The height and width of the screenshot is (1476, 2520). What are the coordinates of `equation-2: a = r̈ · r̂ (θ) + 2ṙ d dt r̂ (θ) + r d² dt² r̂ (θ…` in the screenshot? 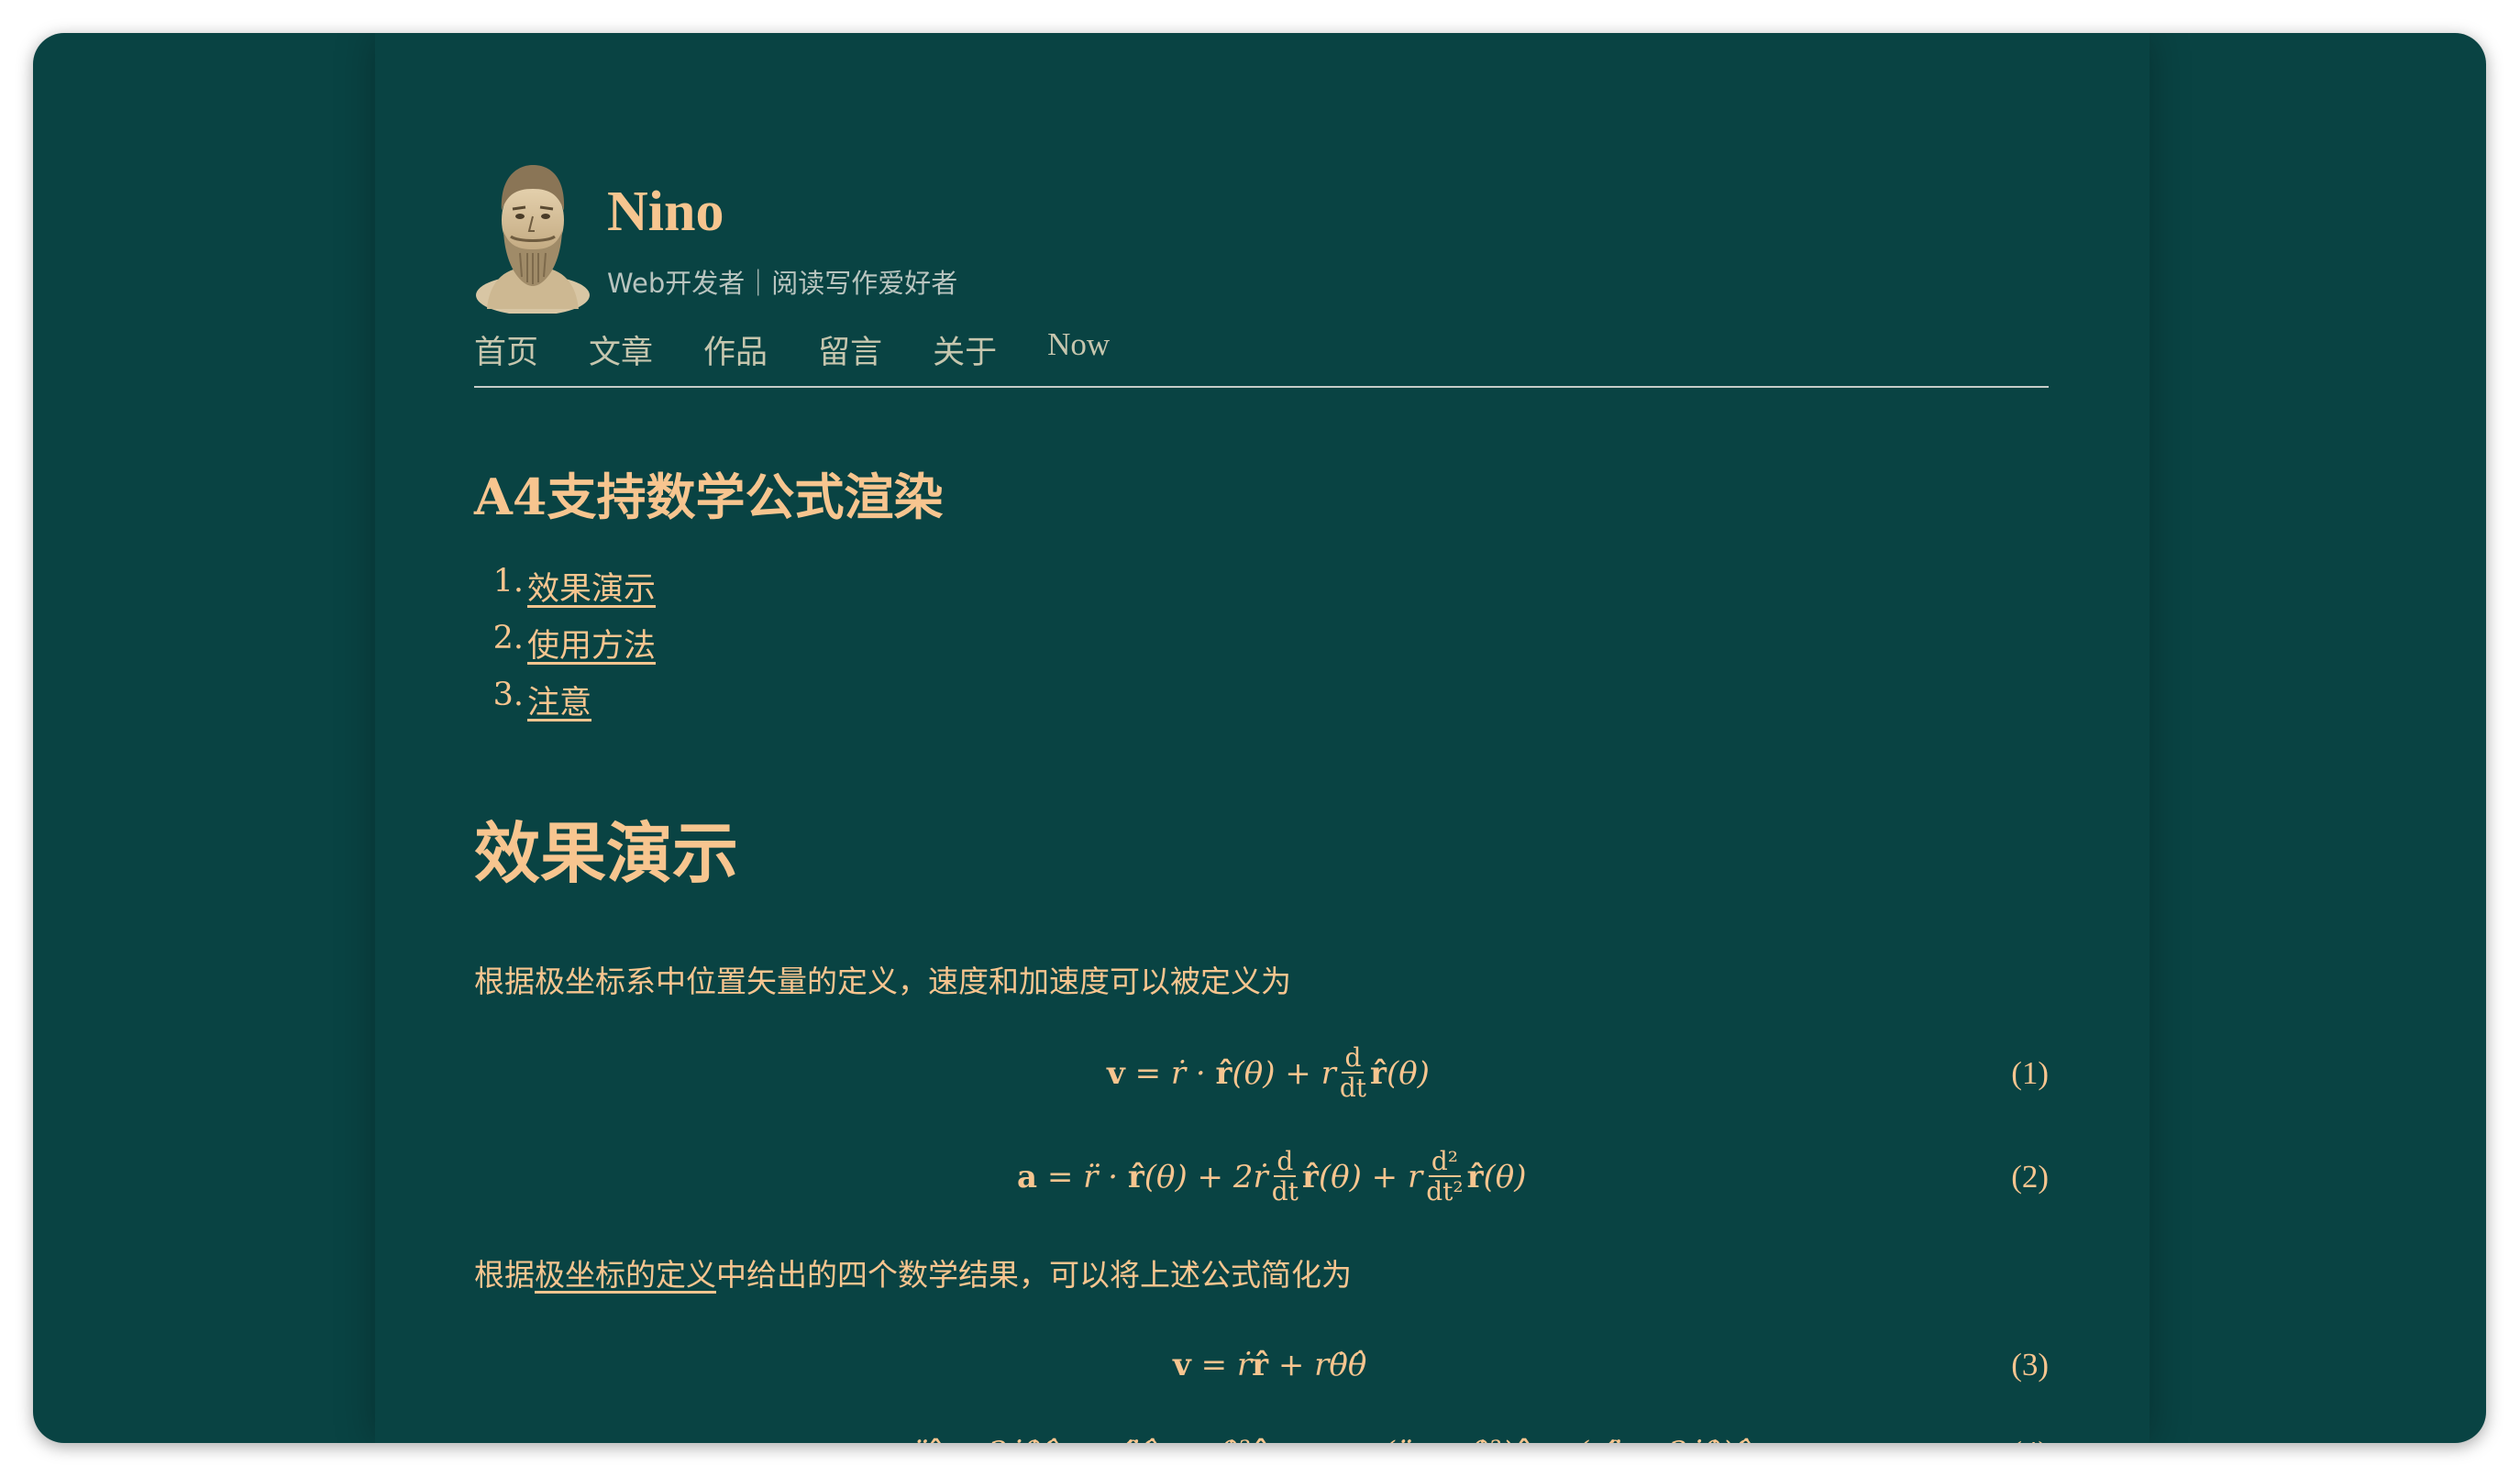 It's located at (1272, 1176).